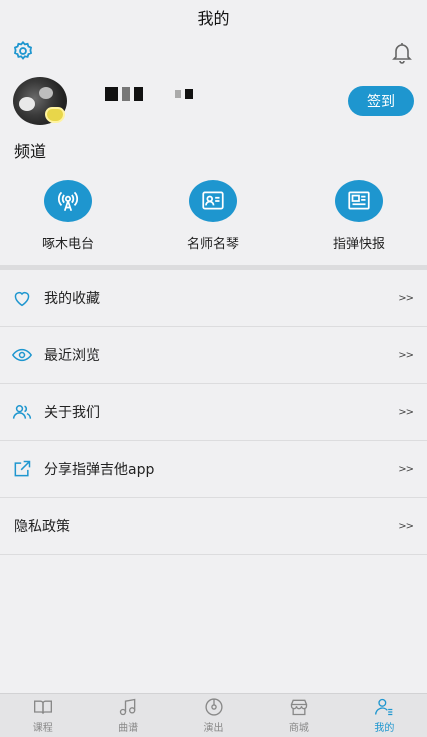  Describe the element at coordinates (128, 707) in the screenshot. I see `music-note-icon` at that location.